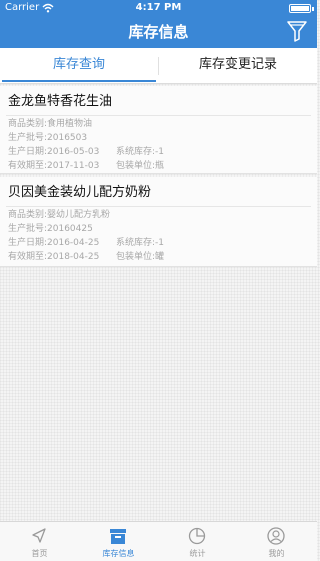 This screenshot has height=561, width=320. I want to click on product-name: 贝因美金装幼儿配方奶粉, so click(80, 192).